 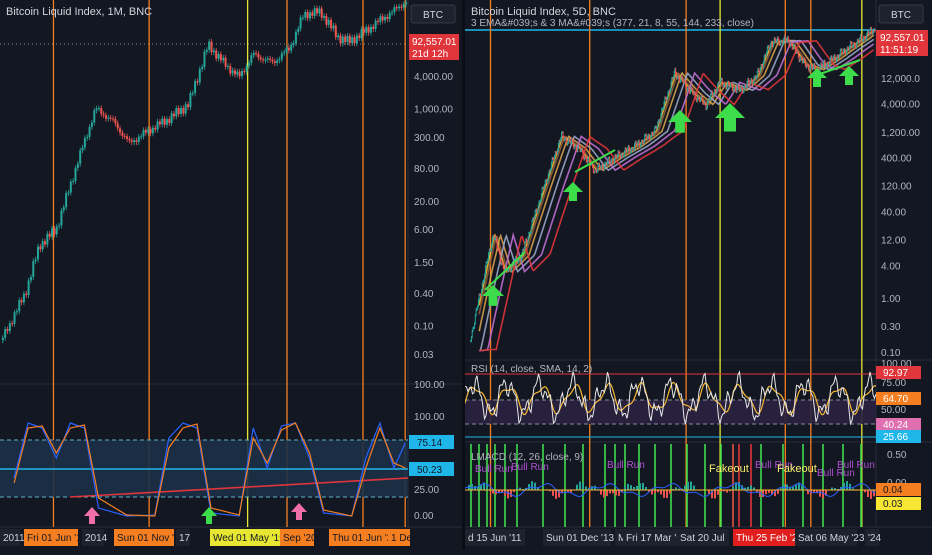 I want to click on right-date-label: Sat 20 Jul, so click(x=703, y=537).